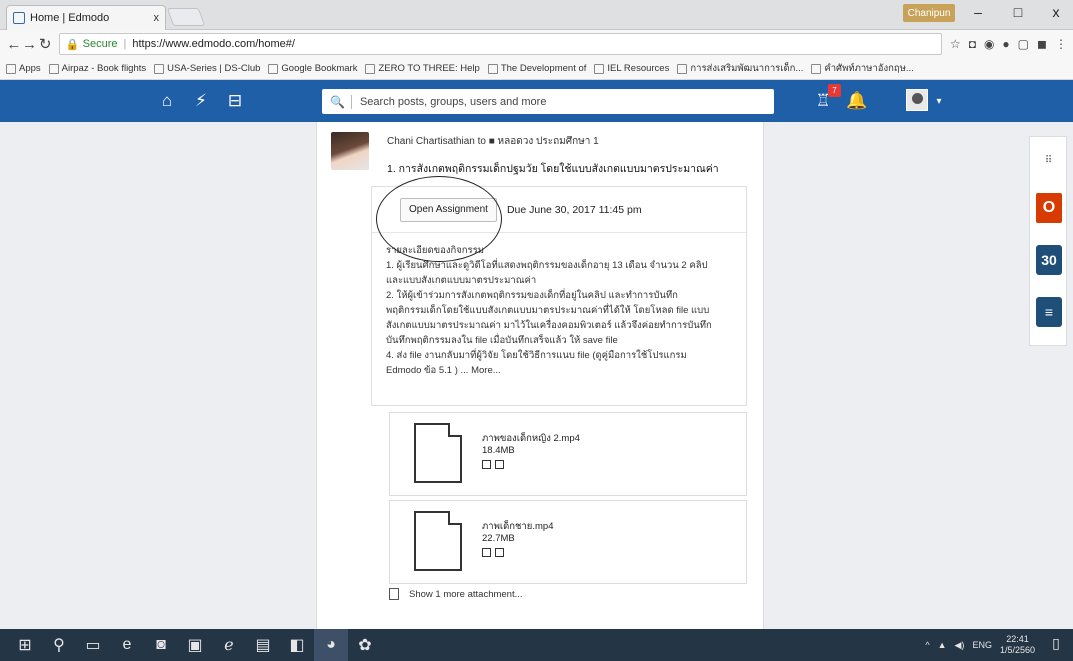 The width and height of the screenshot is (1073, 661). I want to click on extension-icon: ◉, so click(989, 44).